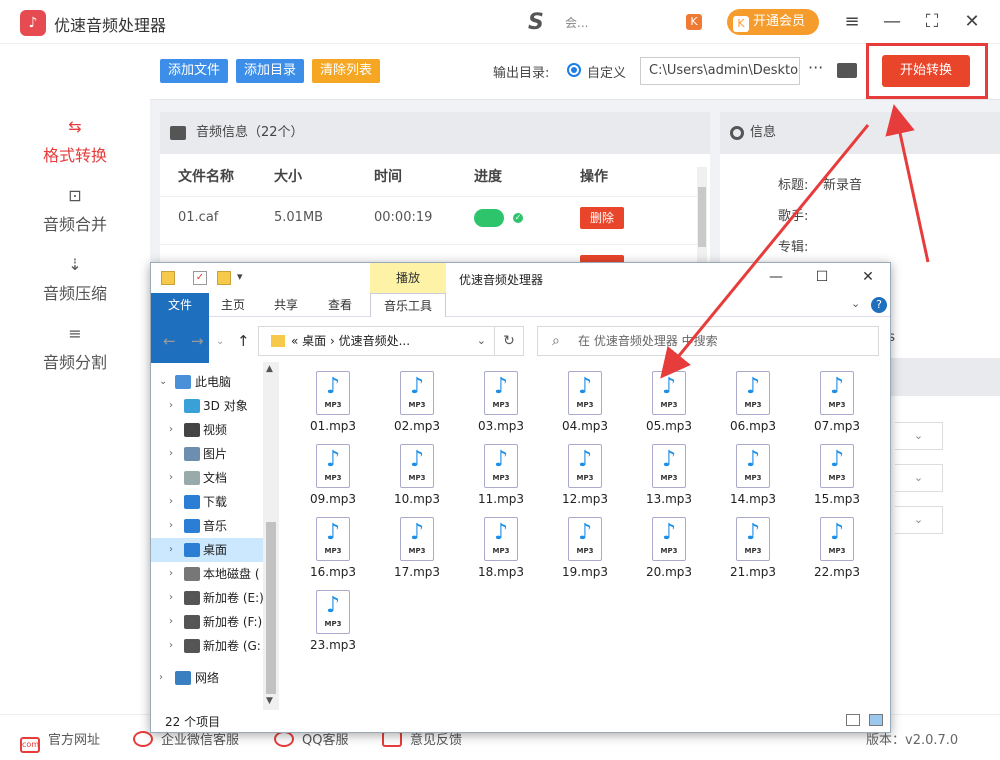 This screenshot has width=1000, height=760. Describe the element at coordinates (708, 341) in the screenshot. I see `search-input: ⌕ 在 优速音频处理器 中搜索` at that location.